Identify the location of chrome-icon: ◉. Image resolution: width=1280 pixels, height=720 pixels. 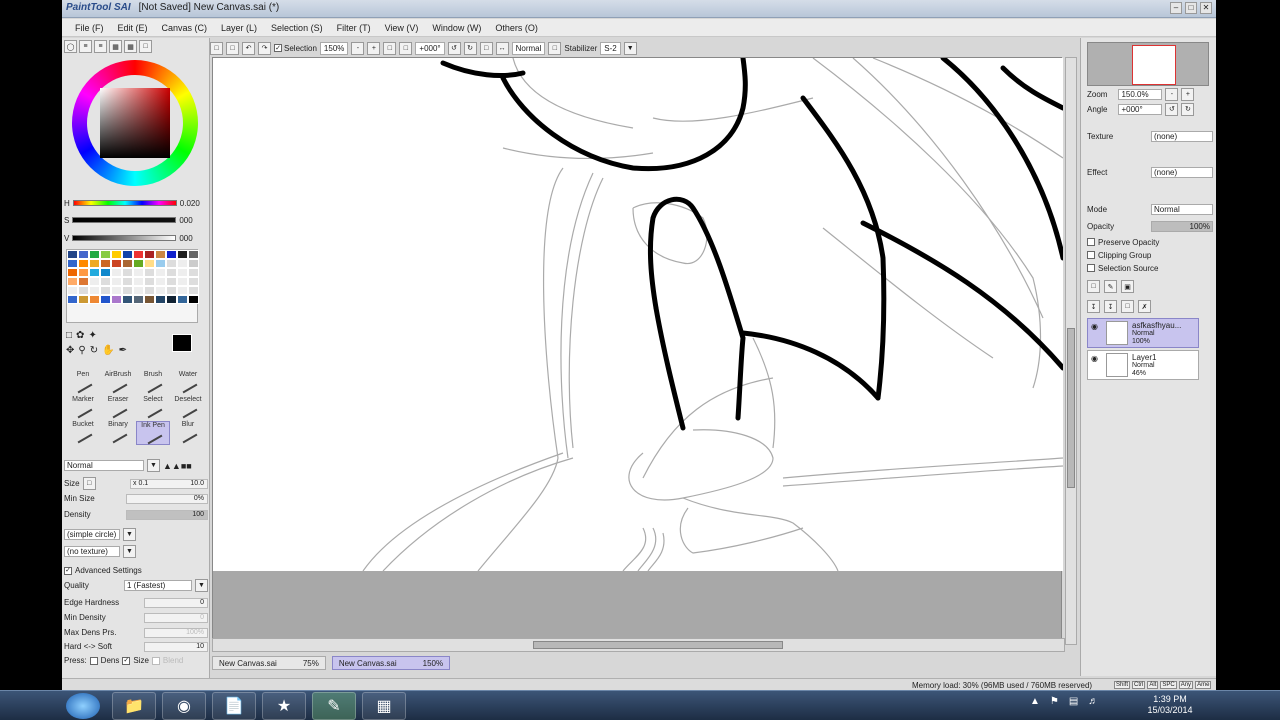
(184, 706).